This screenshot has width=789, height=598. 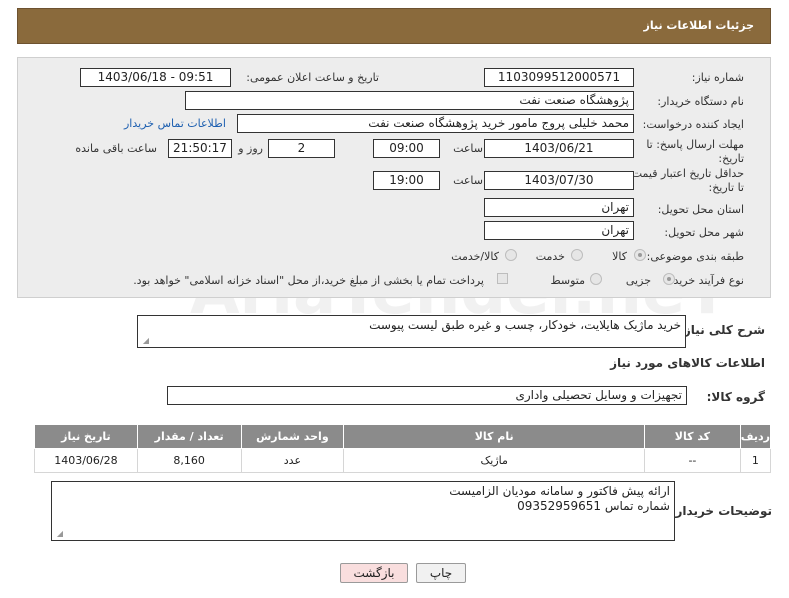 What do you see at coordinates (704, 232) in the screenshot?
I see `city-label: شهر محل تحویل:` at bounding box center [704, 232].